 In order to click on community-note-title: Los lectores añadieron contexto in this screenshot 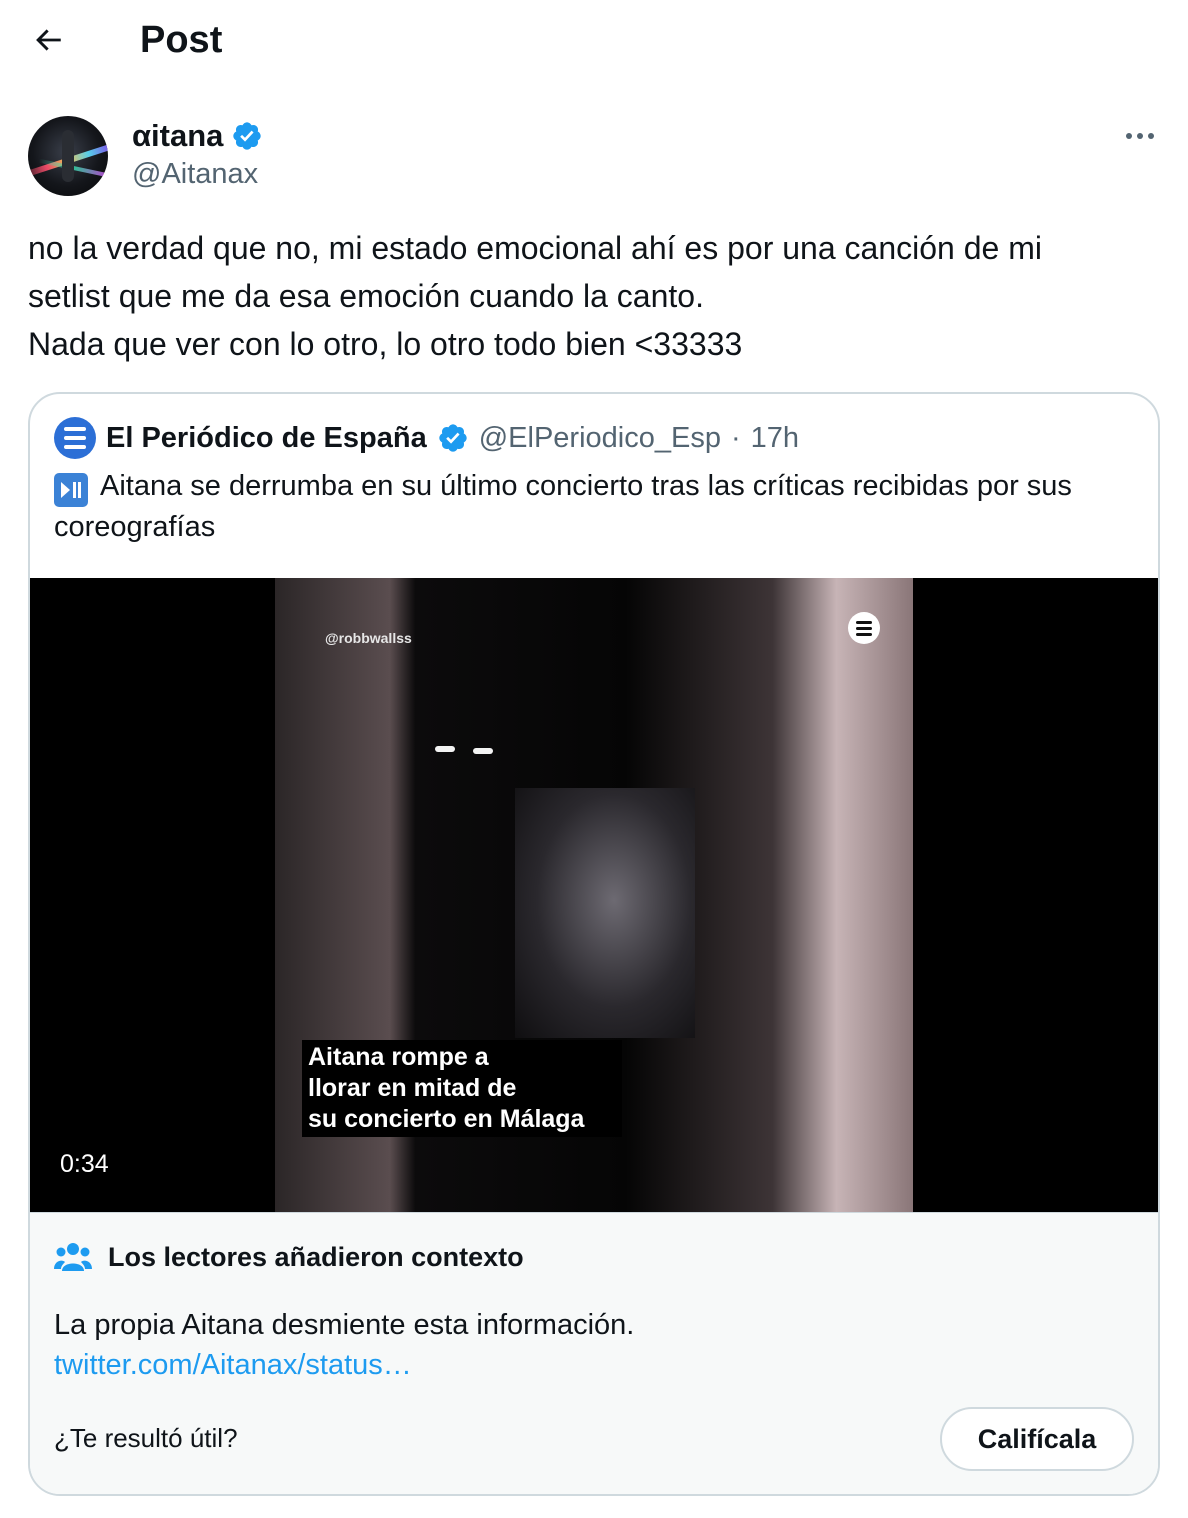, I will do `click(316, 1256)`.